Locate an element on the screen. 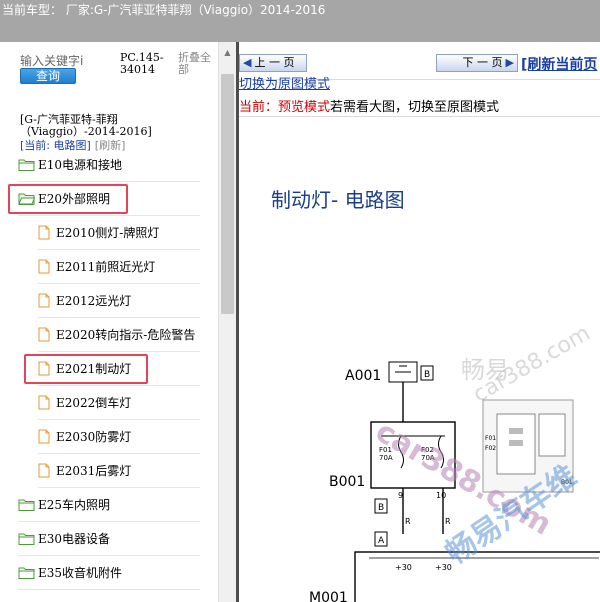  label-m001: M001 is located at coordinates (328, 596).